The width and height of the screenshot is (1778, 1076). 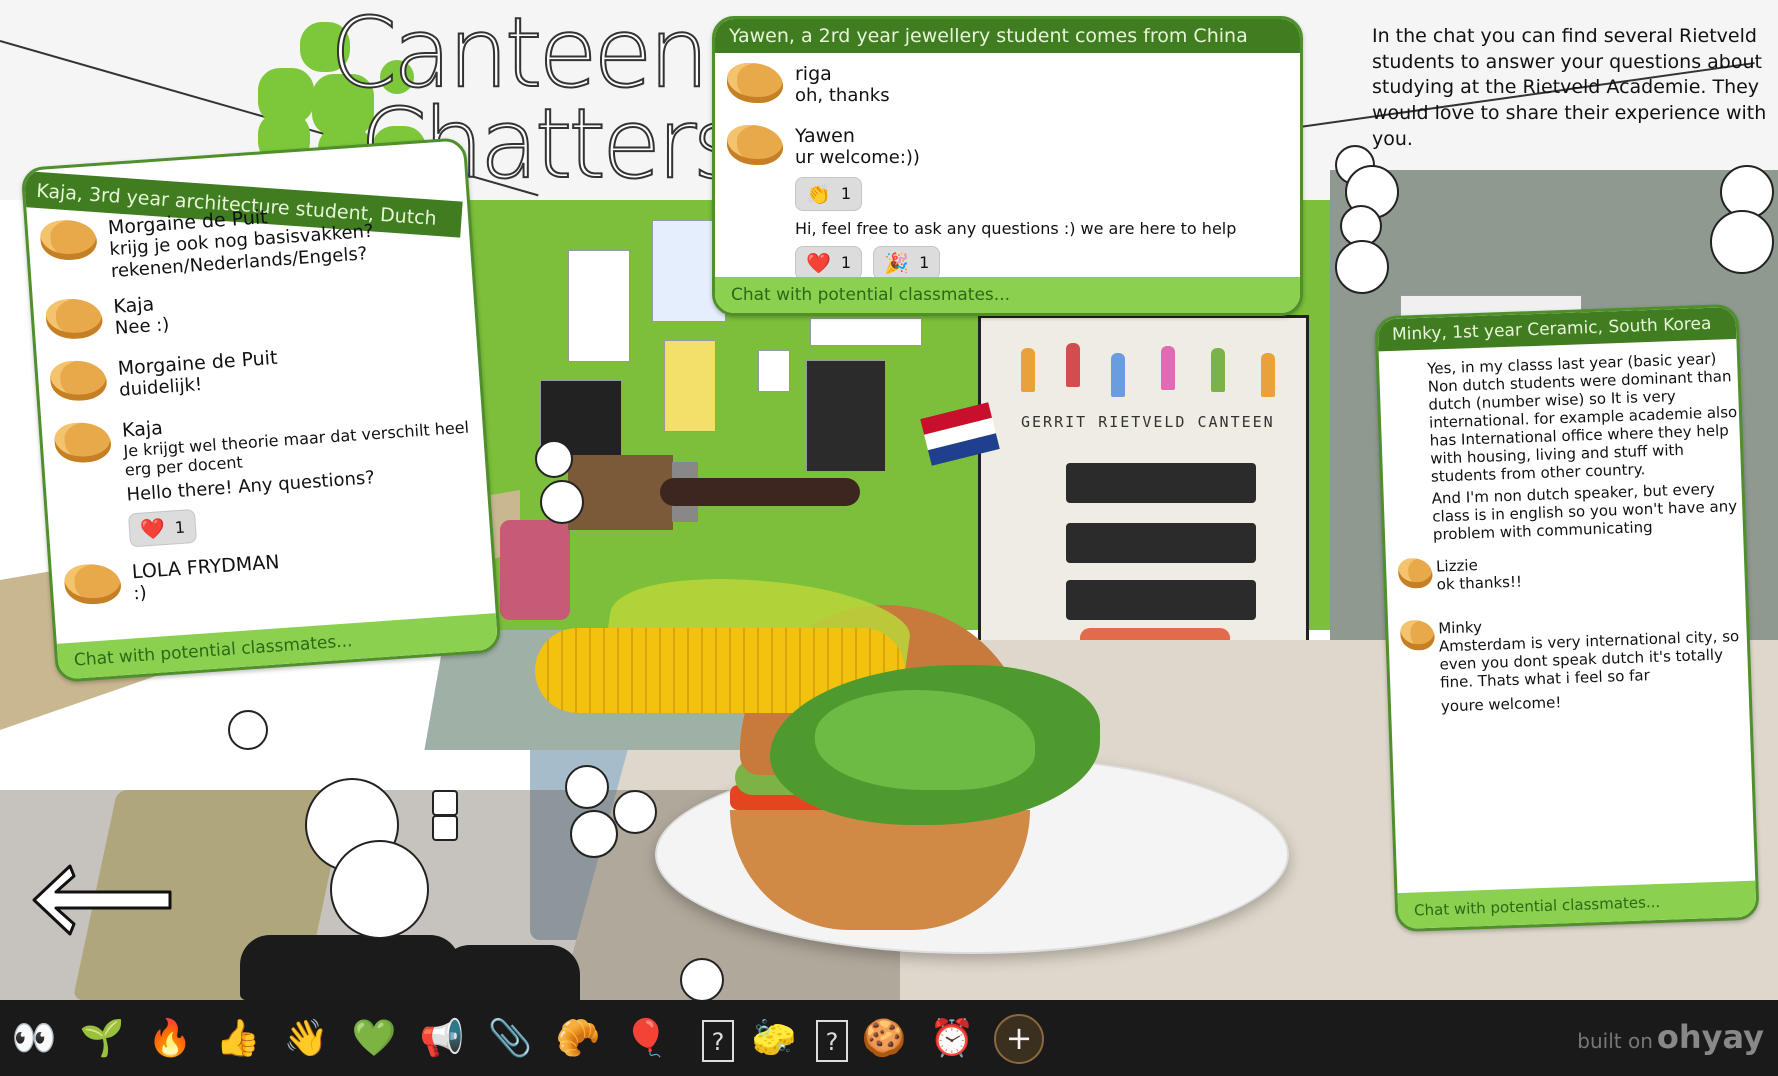 I want to click on paperclip-icon: 📎, so click(x=510, y=1039).